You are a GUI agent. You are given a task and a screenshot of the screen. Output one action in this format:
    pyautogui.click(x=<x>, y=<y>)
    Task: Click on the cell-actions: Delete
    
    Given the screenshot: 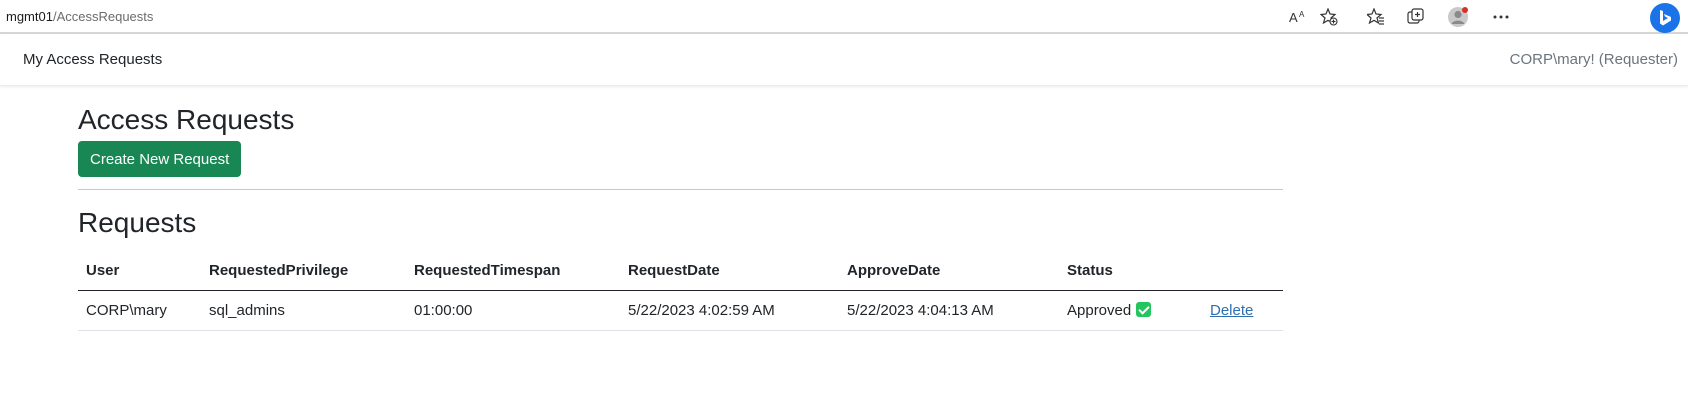 What is the action you would take?
    pyautogui.click(x=1242, y=310)
    